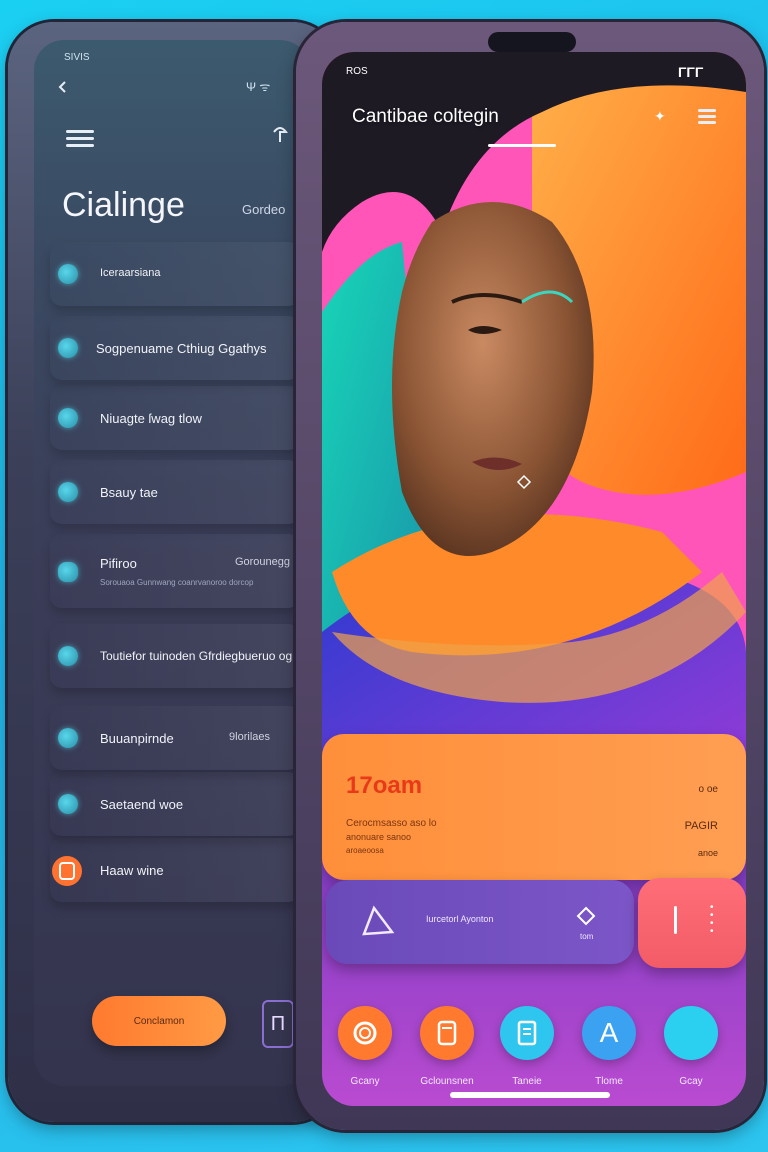  I want to click on nav-label: Gcany, so click(365, 1081).